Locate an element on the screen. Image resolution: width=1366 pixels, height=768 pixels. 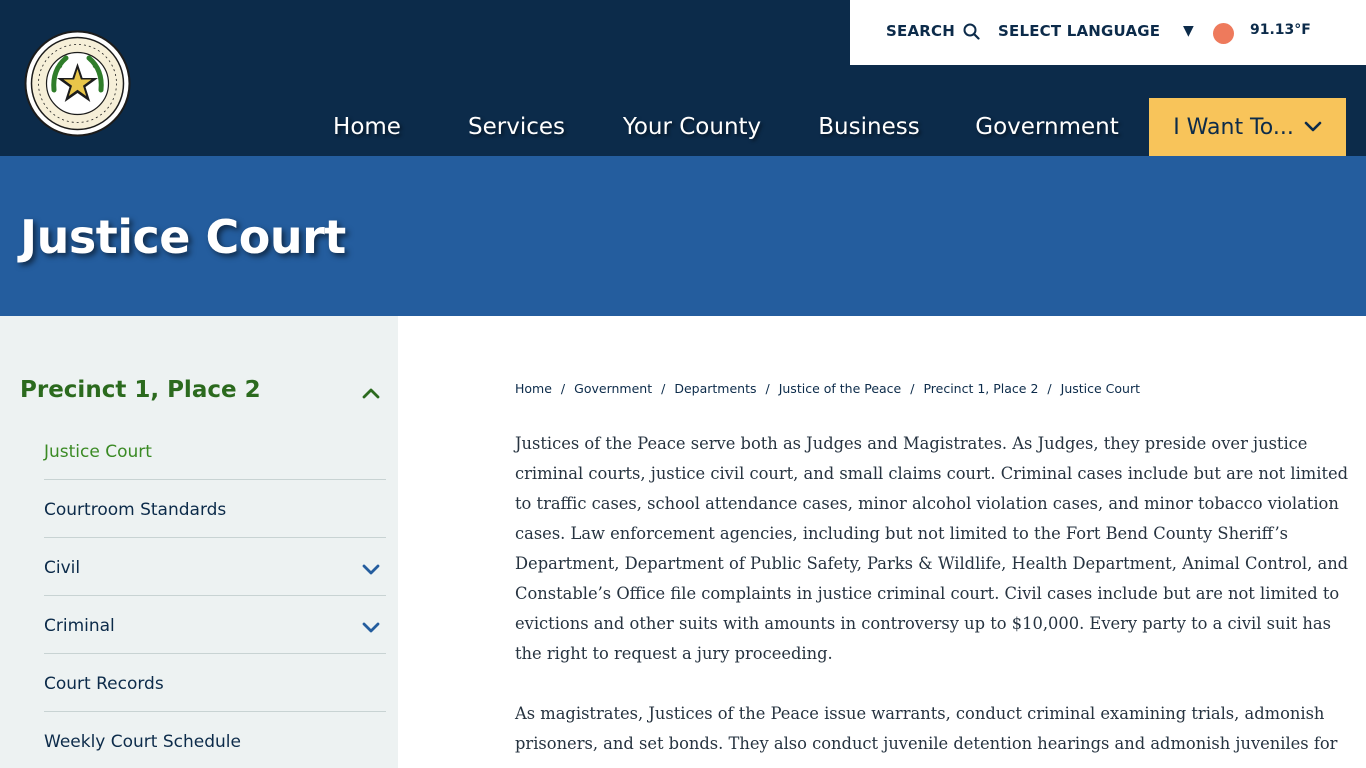
sidebar-item-label: Civil is located at coordinates (62, 568).